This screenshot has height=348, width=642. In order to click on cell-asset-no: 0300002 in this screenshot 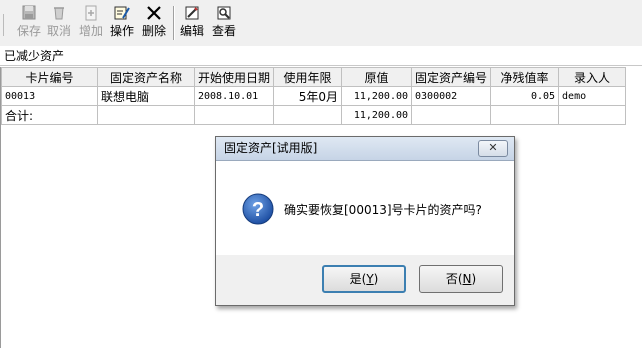, I will do `click(451, 96)`.